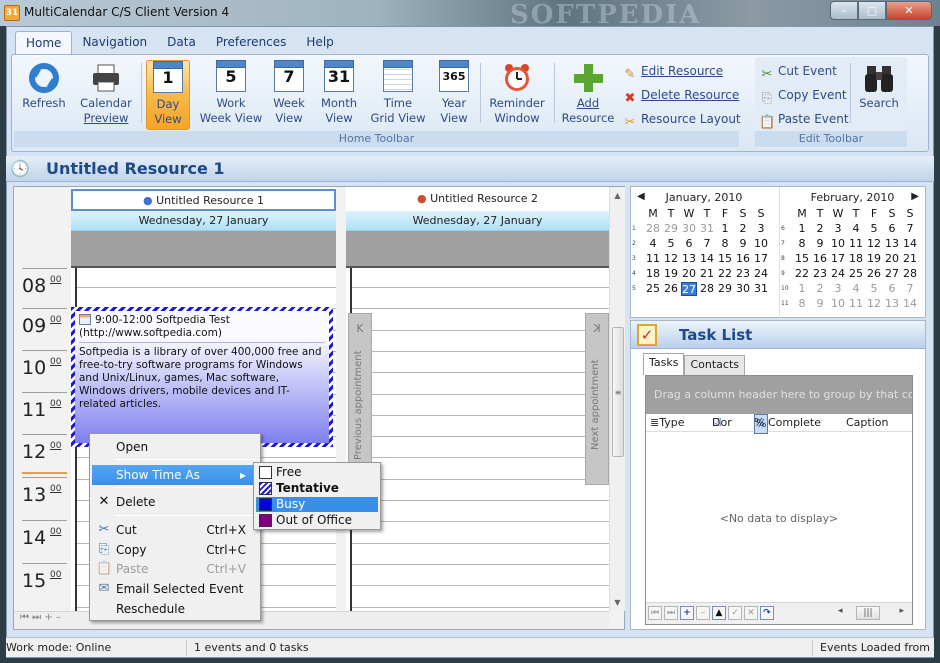 The height and width of the screenshot is (663, 940). Describe the element at coordinates (689, 289) in the screenshot. I see `calendar-day: 27` at that location.